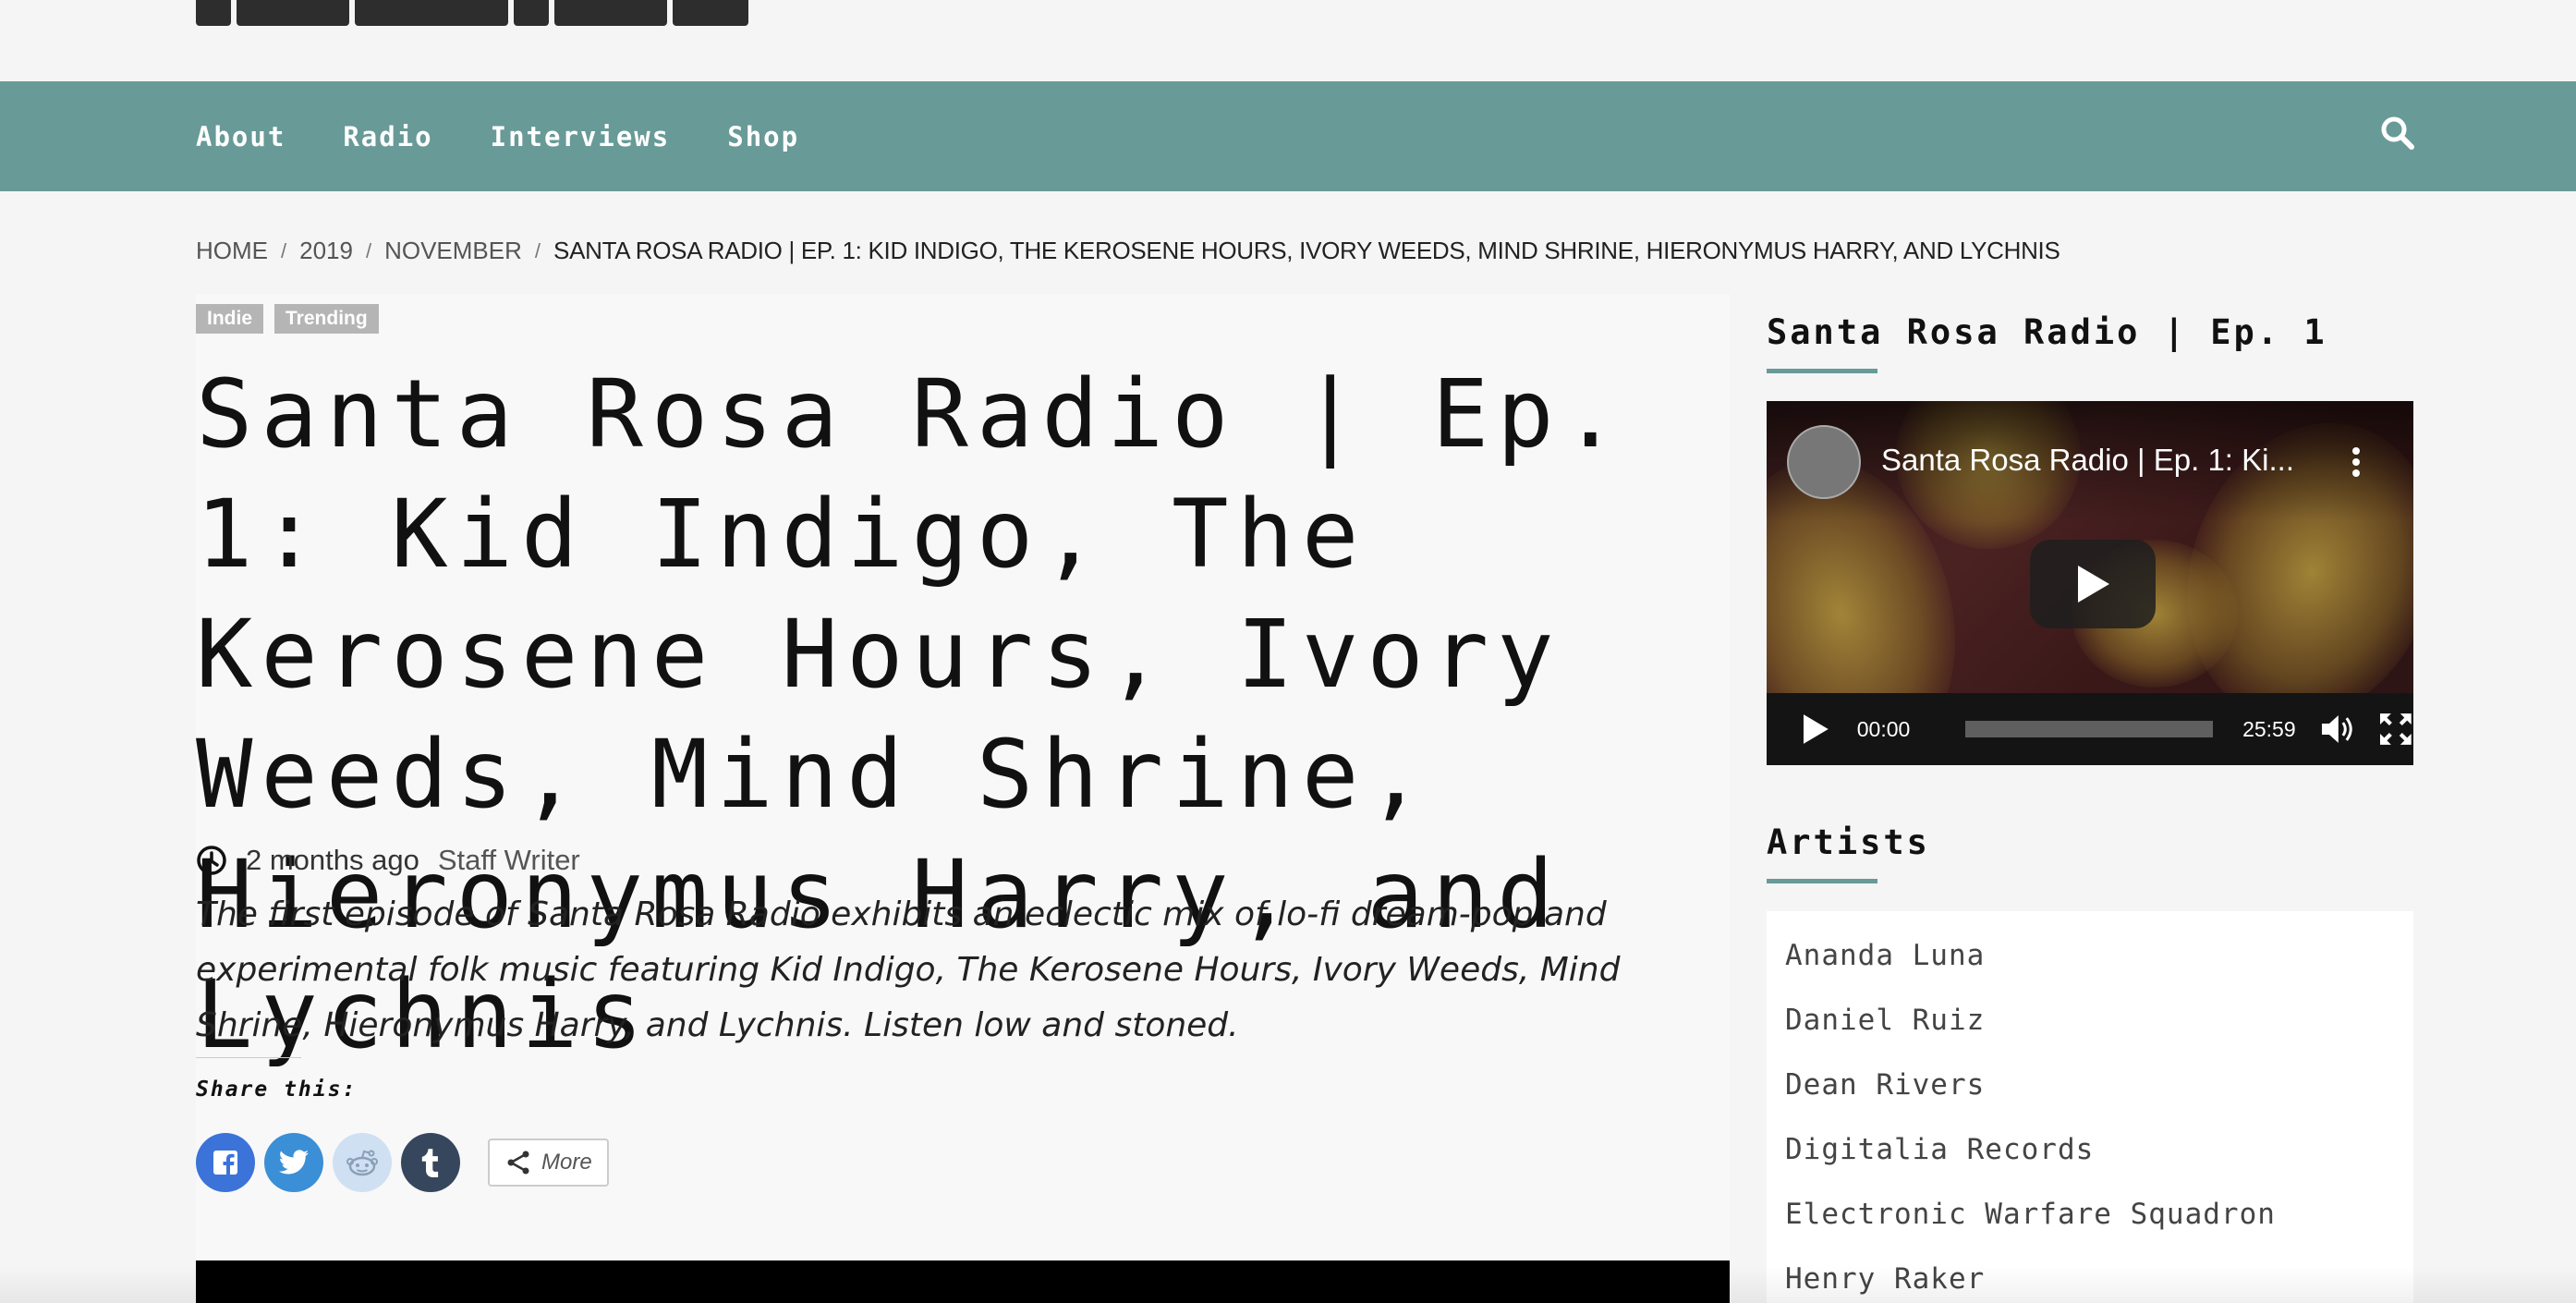 This screenshot has width=2576, height=1303. Describe the element at coordinates (230, 319) in the screenshot. I see `tag-indie: Indie` at that location.